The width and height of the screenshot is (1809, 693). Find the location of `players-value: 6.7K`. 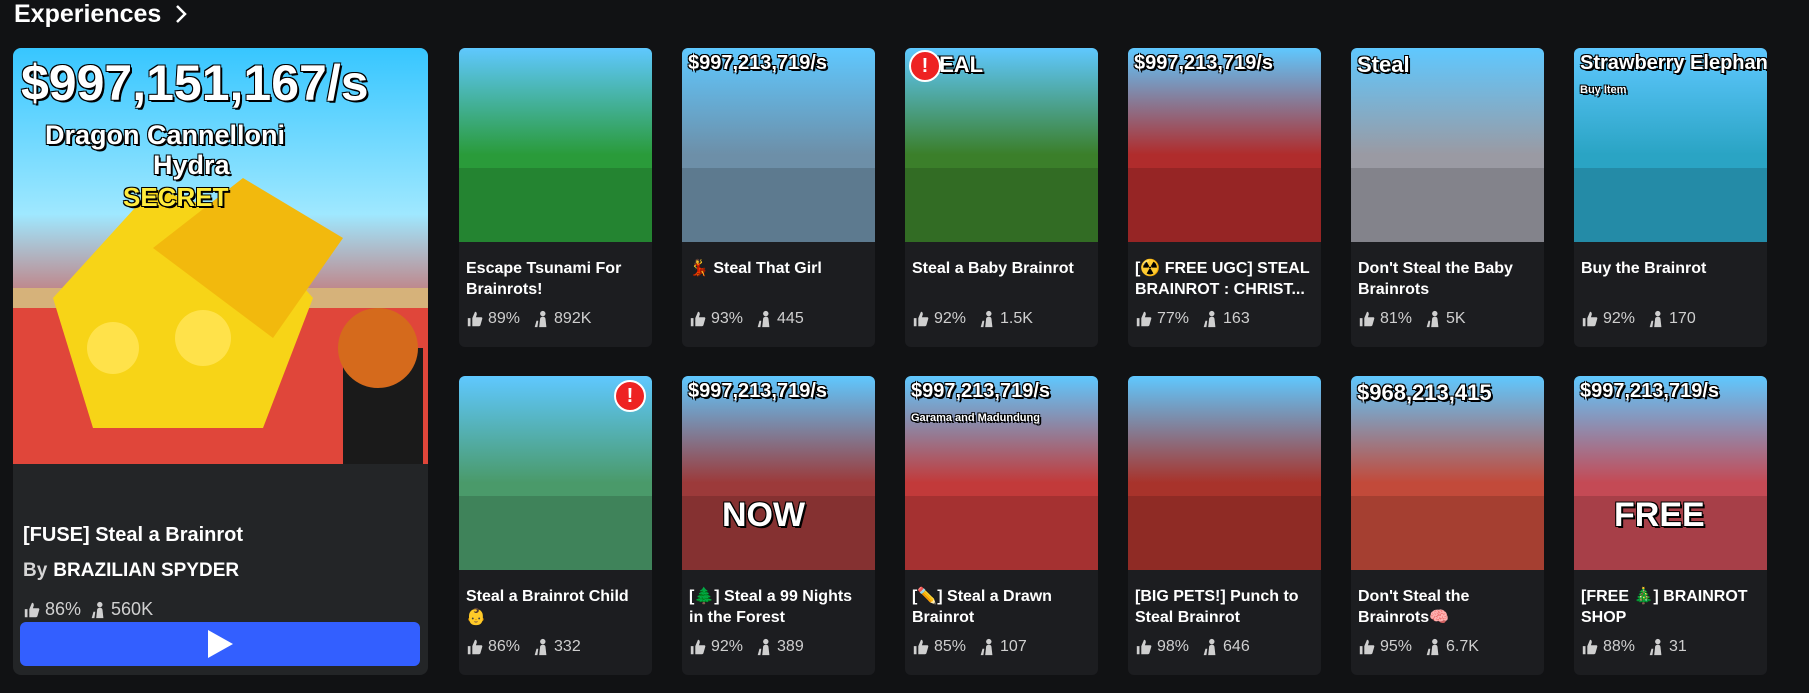

players-value: 6.7K is located at coordinates (1462, 646).